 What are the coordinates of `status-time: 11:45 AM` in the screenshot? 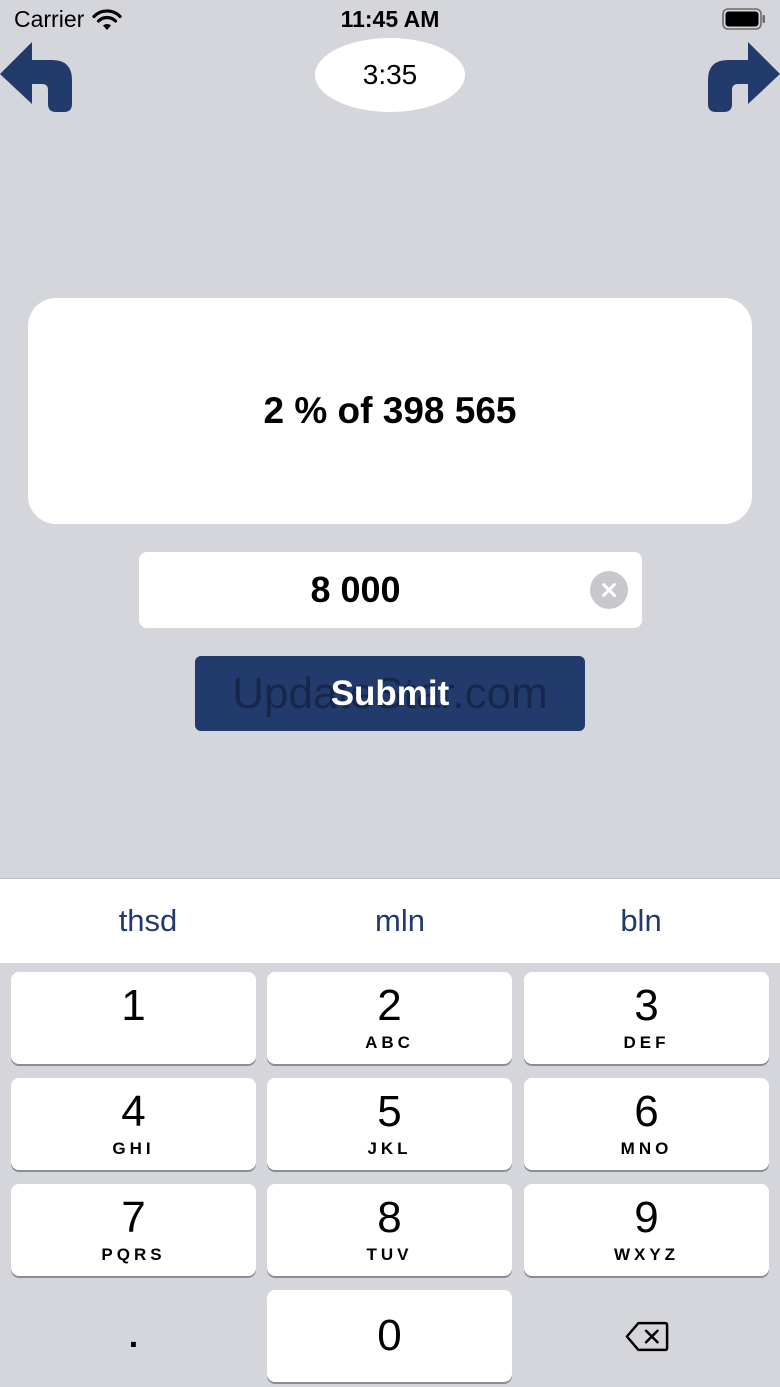 It's located at (390, 19).